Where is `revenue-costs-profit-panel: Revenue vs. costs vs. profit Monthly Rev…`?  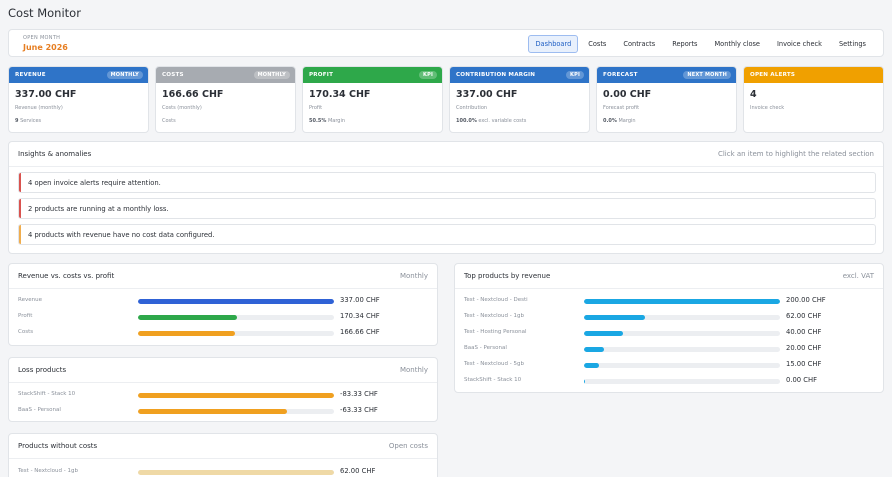 revenue-costs-profit-panel: Revenue vs. costs vs. profit Monthly Rev… is located at coordinates (223, 304).